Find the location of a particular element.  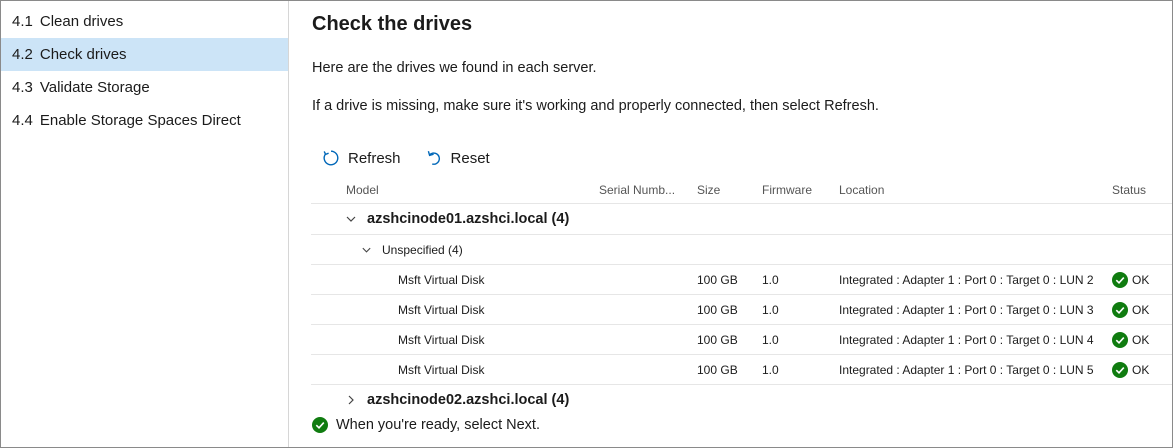

subgroup-row: Unspecified (4) is located at coordinates (741, 250).